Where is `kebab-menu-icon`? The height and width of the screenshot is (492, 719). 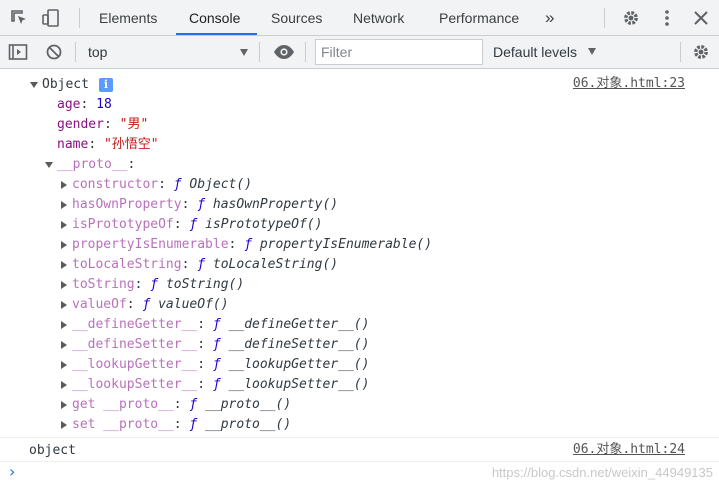
kebab-menu-icon is located at coordinates (667, 18).